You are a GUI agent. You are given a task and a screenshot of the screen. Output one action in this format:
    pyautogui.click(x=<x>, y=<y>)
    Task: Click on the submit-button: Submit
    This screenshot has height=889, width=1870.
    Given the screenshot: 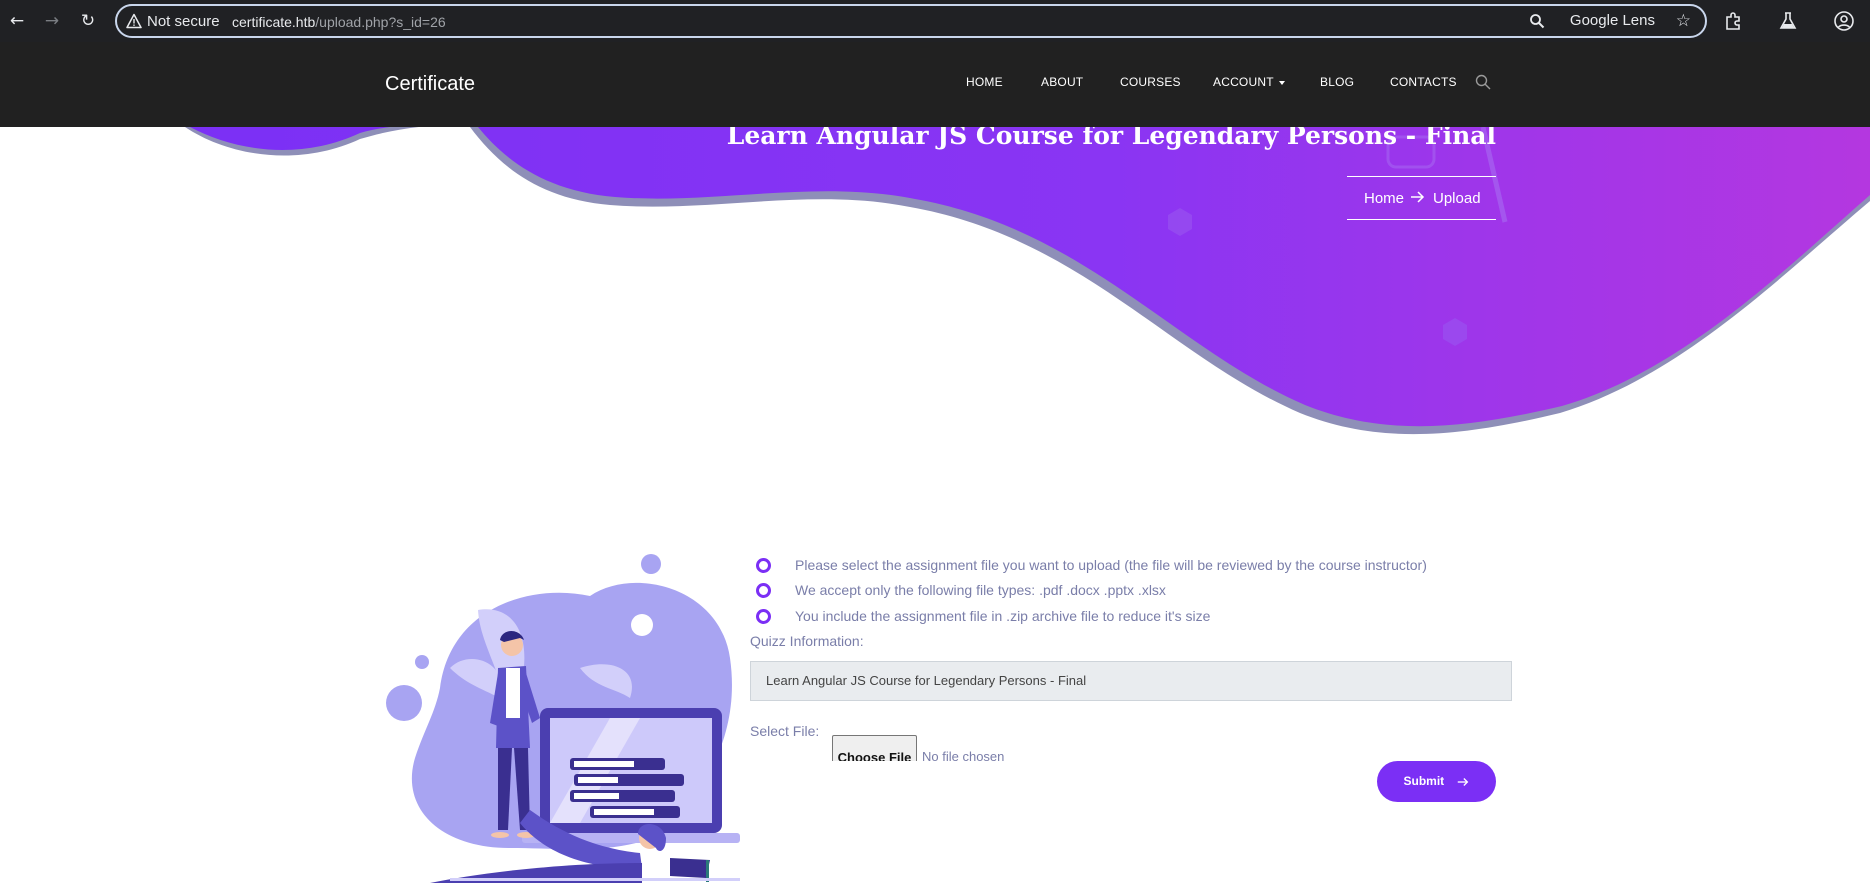 What is the action you would take?
    pyautogui.click(x=1436, y=781)
    